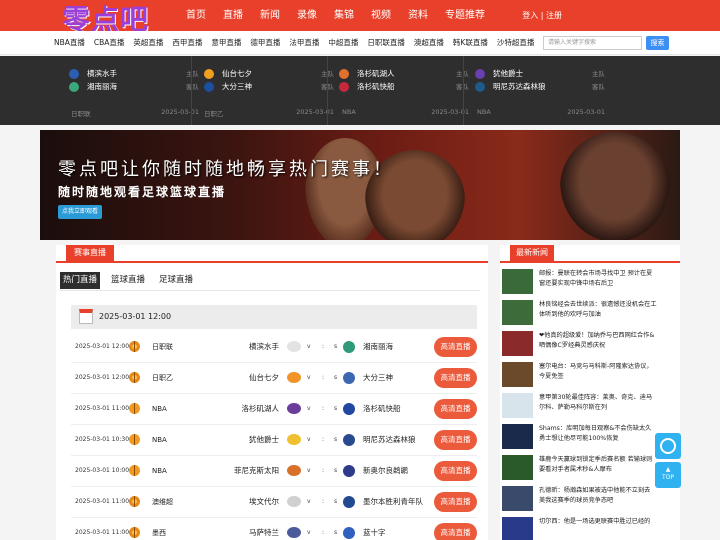 The image size is (720, 540). Describe the element at coordinates (304, 43) in the screenshot. I see `league-link-ligue1: 法甲直播` at that location.